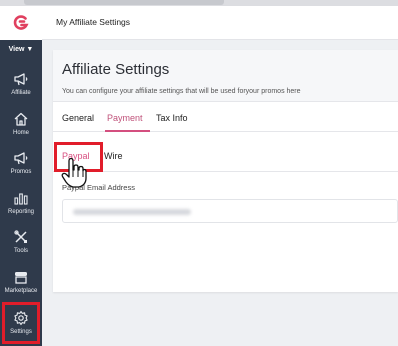 The height and width of the screenshot is (346, 398). I want to click on sidebar-item-label: Home, so click(20, 132).